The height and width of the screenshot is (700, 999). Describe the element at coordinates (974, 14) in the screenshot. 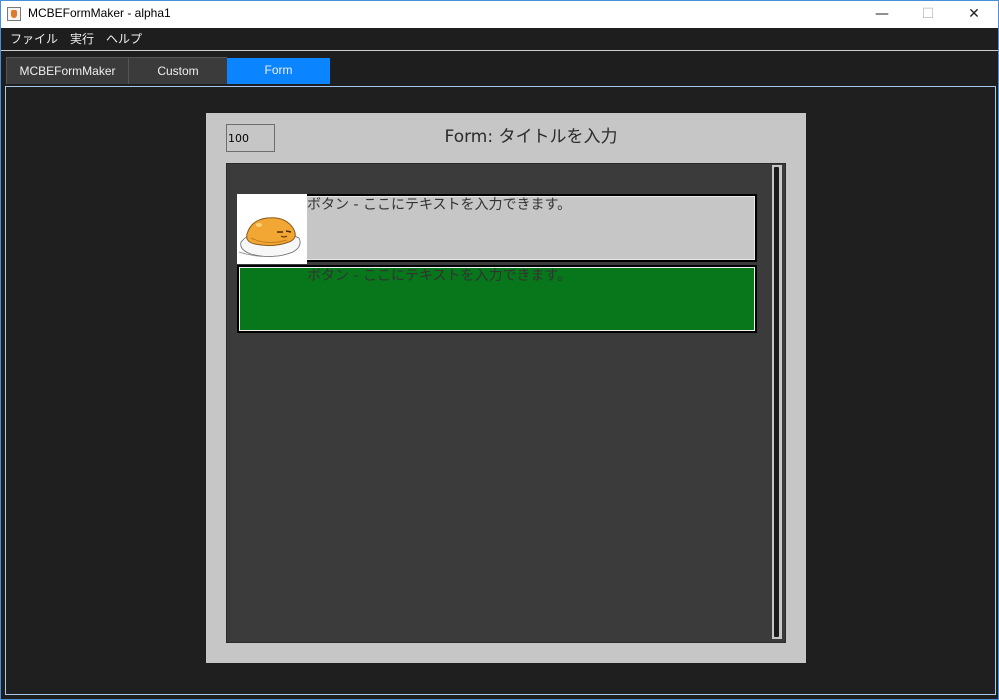

I see `close-button: ✕` at that location.